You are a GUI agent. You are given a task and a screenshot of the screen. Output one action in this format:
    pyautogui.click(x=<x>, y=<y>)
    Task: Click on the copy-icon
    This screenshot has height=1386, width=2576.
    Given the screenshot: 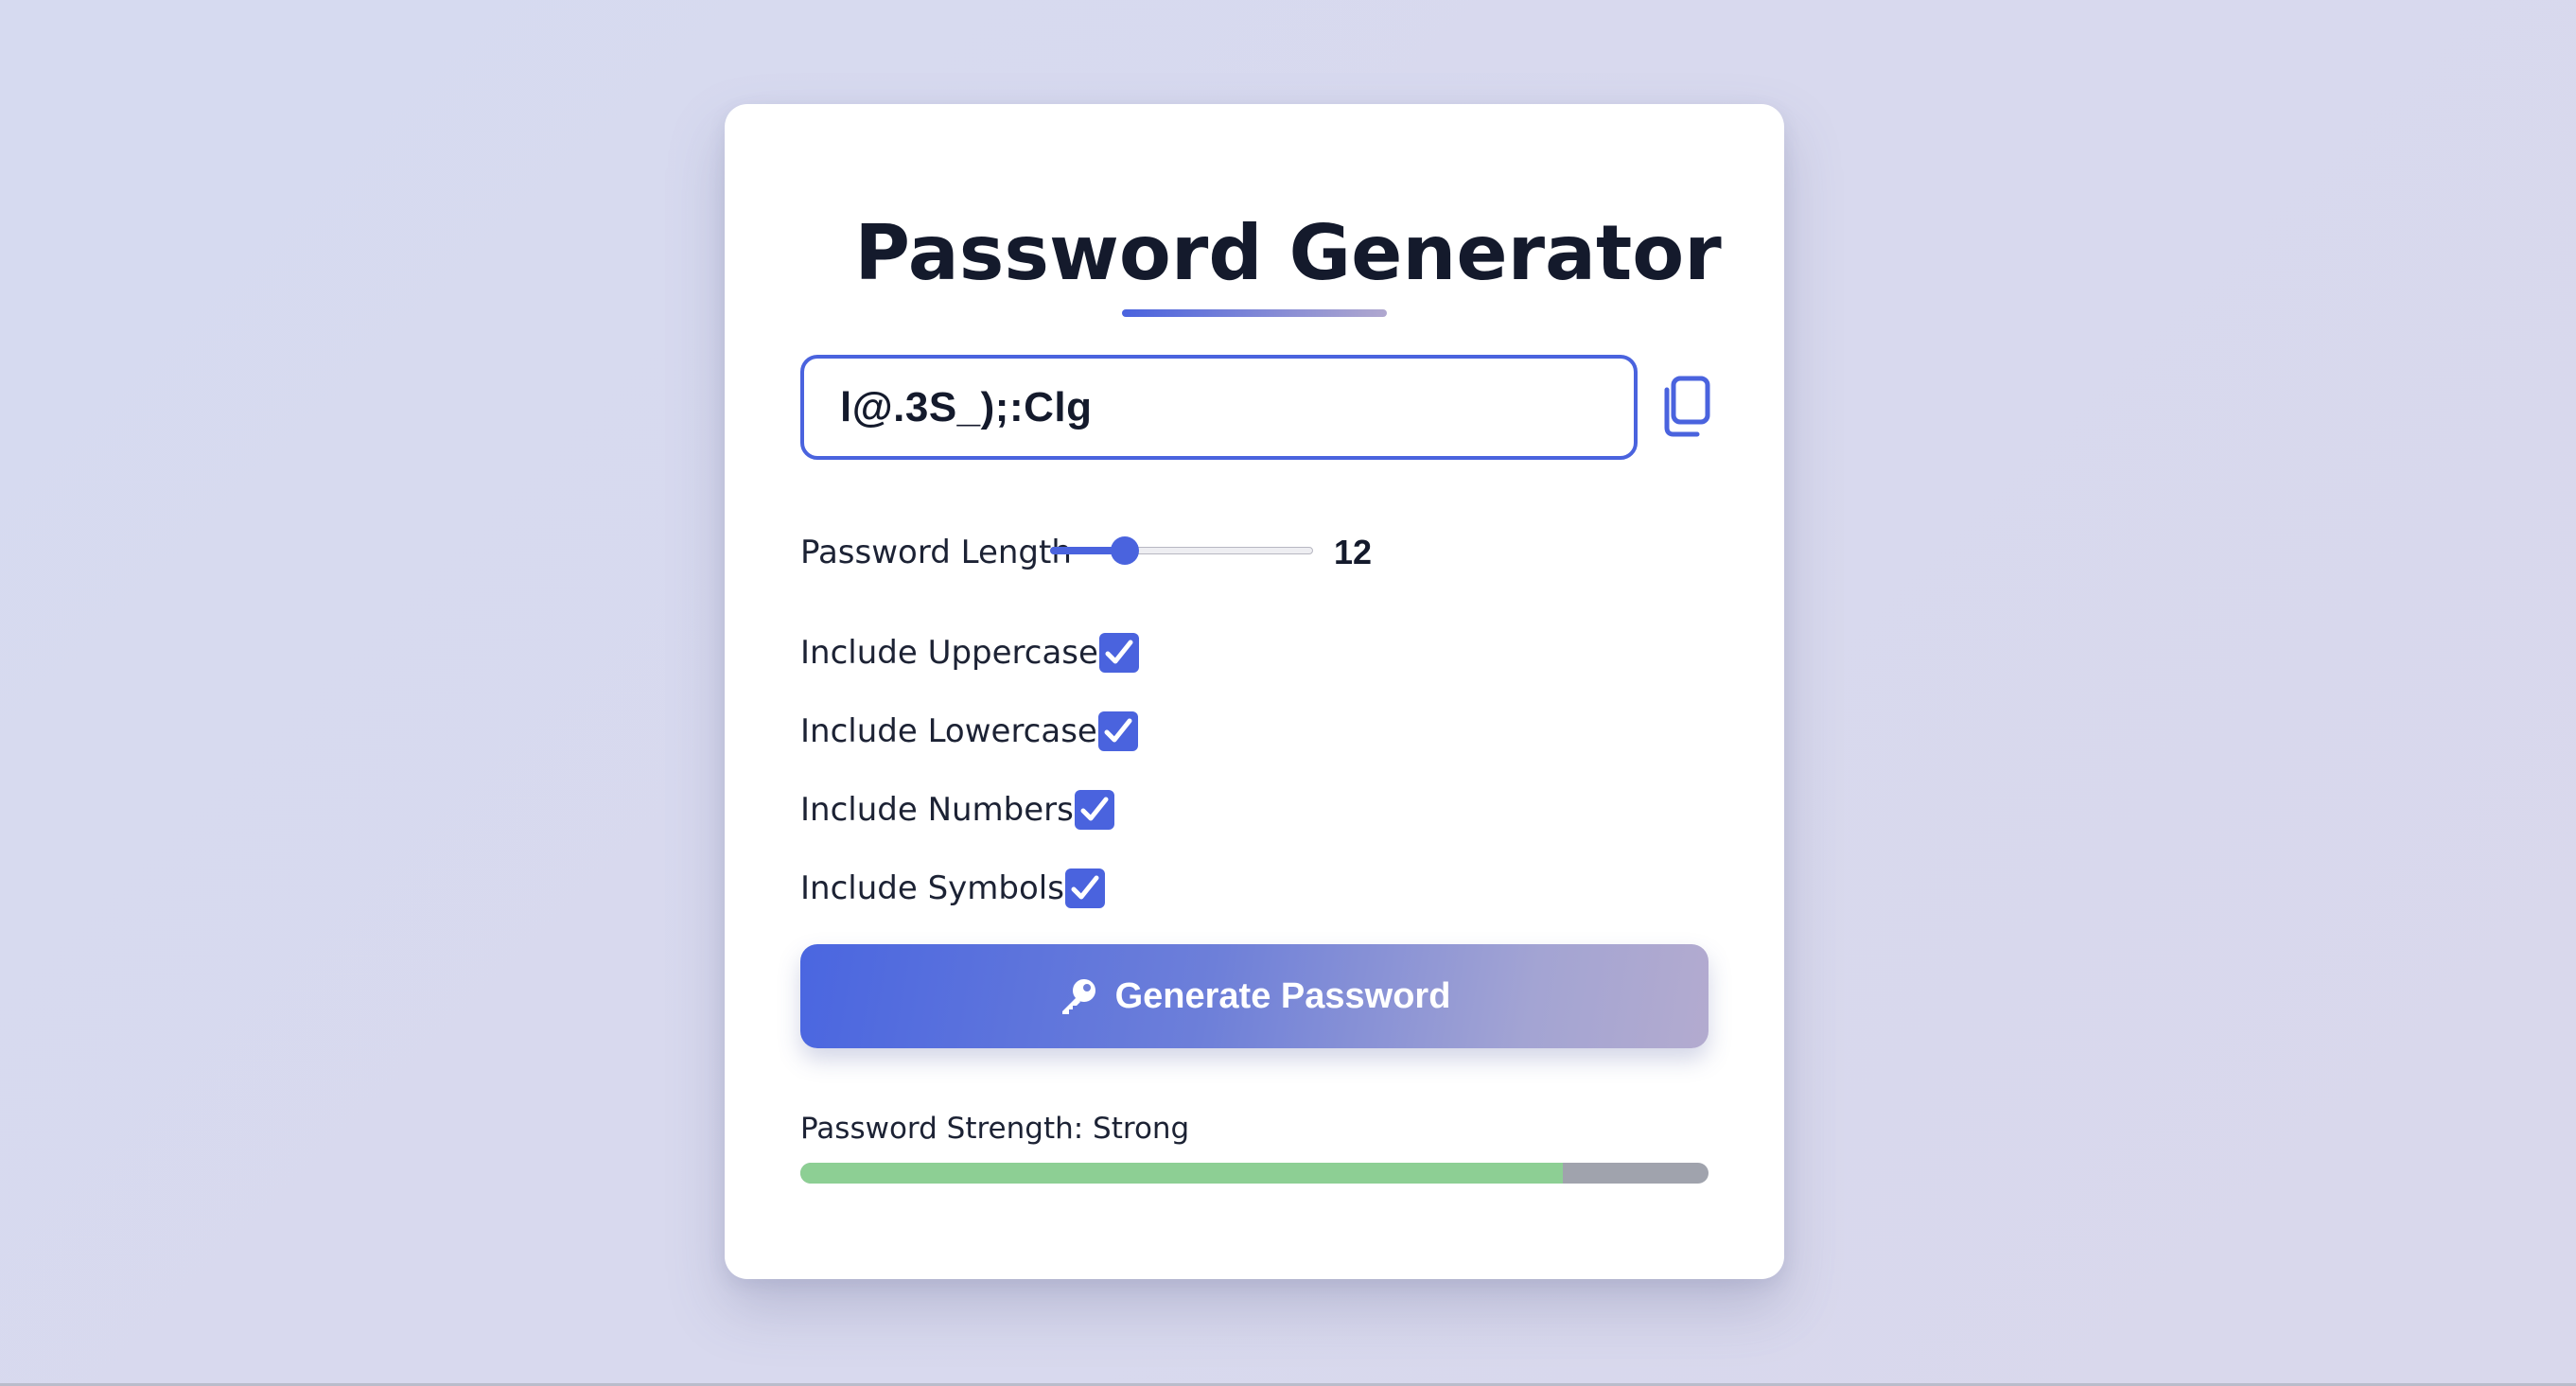 What is the action you would take?
    pyautogui.click(x=1684, y=407)
    